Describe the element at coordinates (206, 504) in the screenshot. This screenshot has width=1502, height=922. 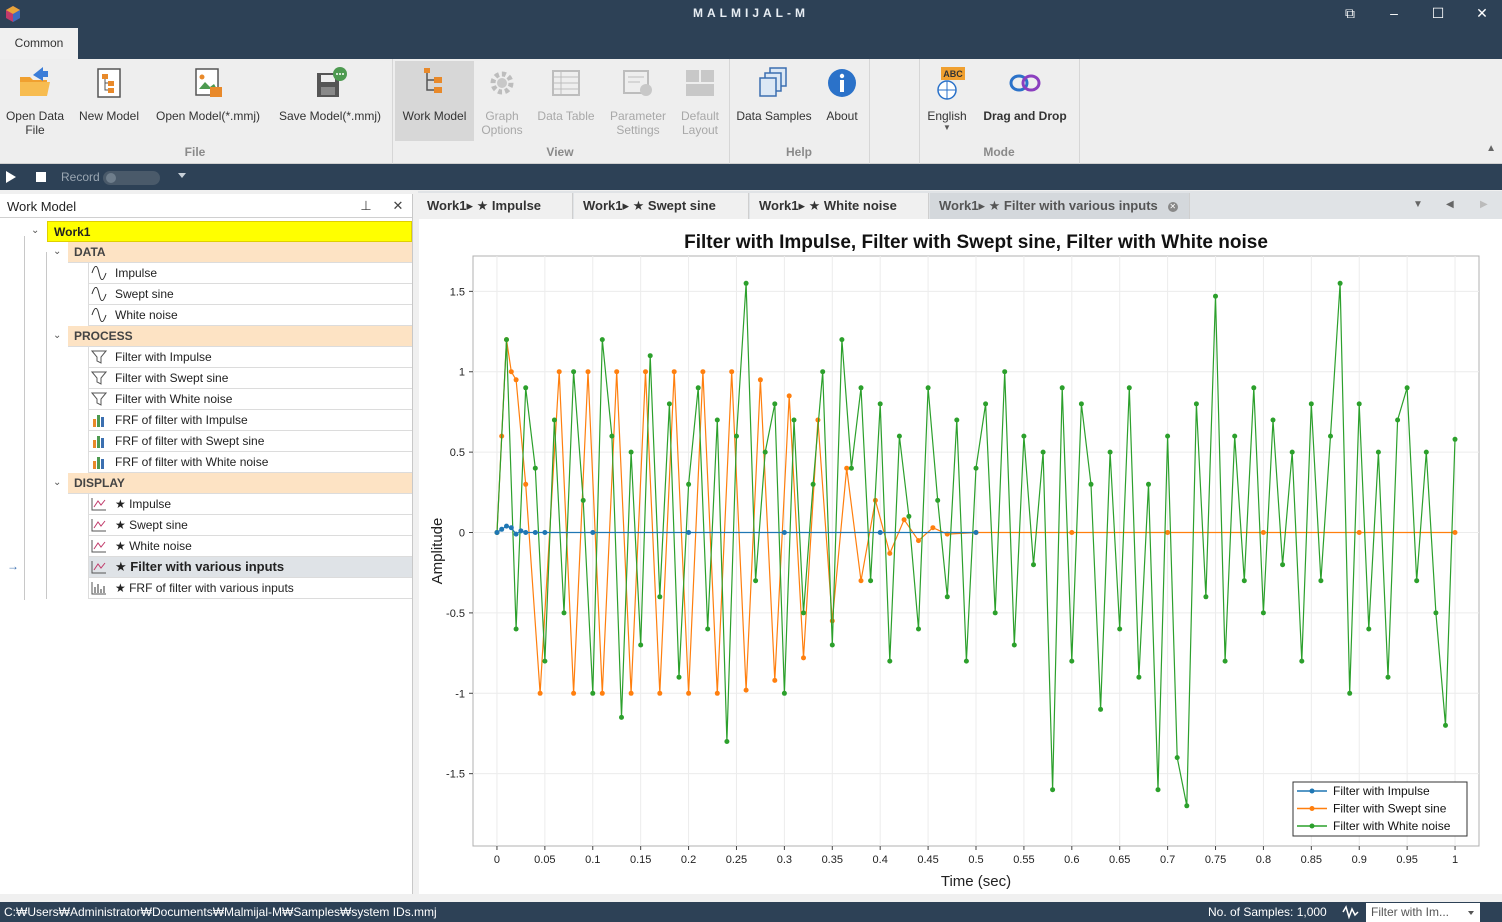
I see `tree-item-display-impulse: ★ Impulse` at that location.